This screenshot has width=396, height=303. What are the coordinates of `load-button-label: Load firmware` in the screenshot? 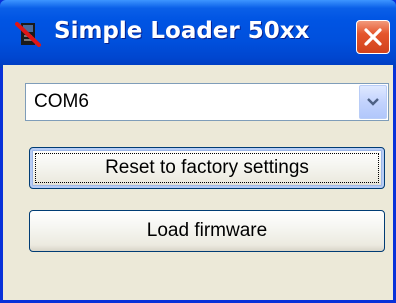 It's located at (207, 230).